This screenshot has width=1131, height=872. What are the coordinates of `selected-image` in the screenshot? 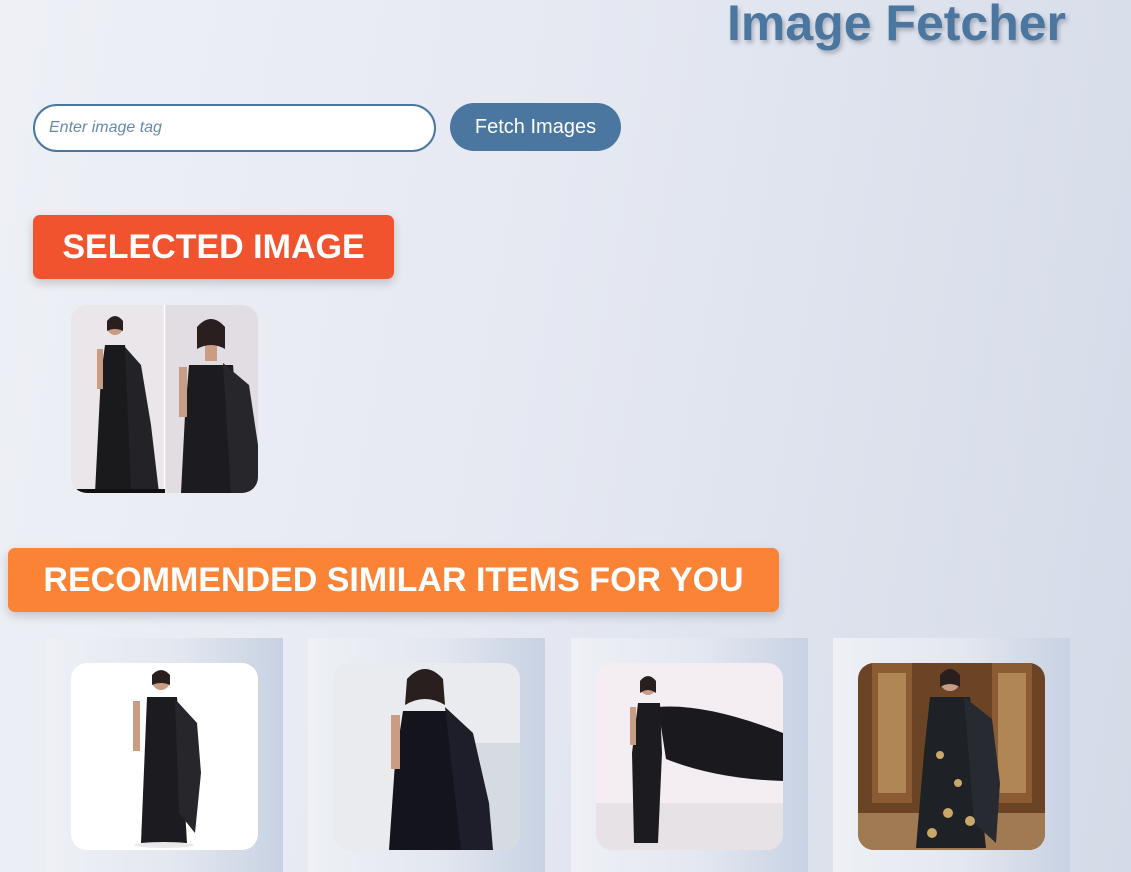 It's located at (164, 399).